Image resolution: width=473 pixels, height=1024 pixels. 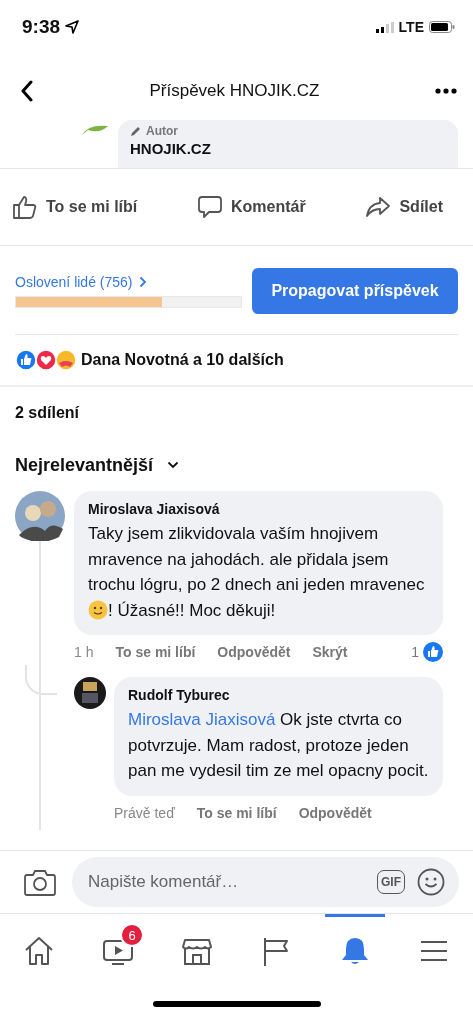 What do you see at coordinates (40, 882) in the screenshot?
I see `camera-icon` at bounding box center [40, 882].